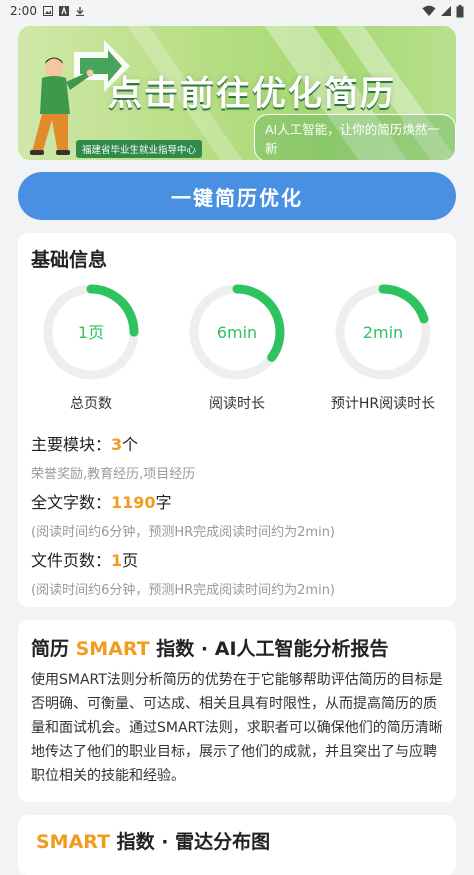 The height and width of the screenshot is (875, 474). Describe the element at coordinates (237, 404) in the screenshot. I see `gauge-label: 阅读时长` at that location.